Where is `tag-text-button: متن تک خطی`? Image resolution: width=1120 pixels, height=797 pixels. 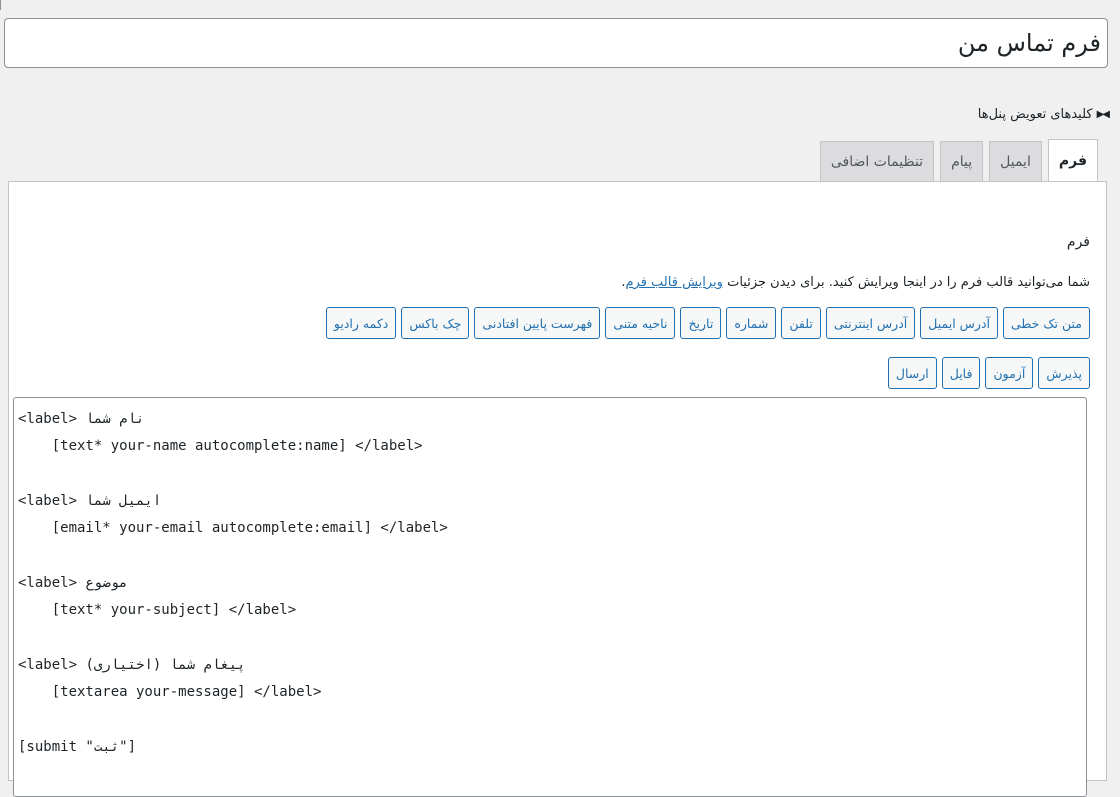
tag-text-button: متن تک خطی is located at coordinates (1046, 323).